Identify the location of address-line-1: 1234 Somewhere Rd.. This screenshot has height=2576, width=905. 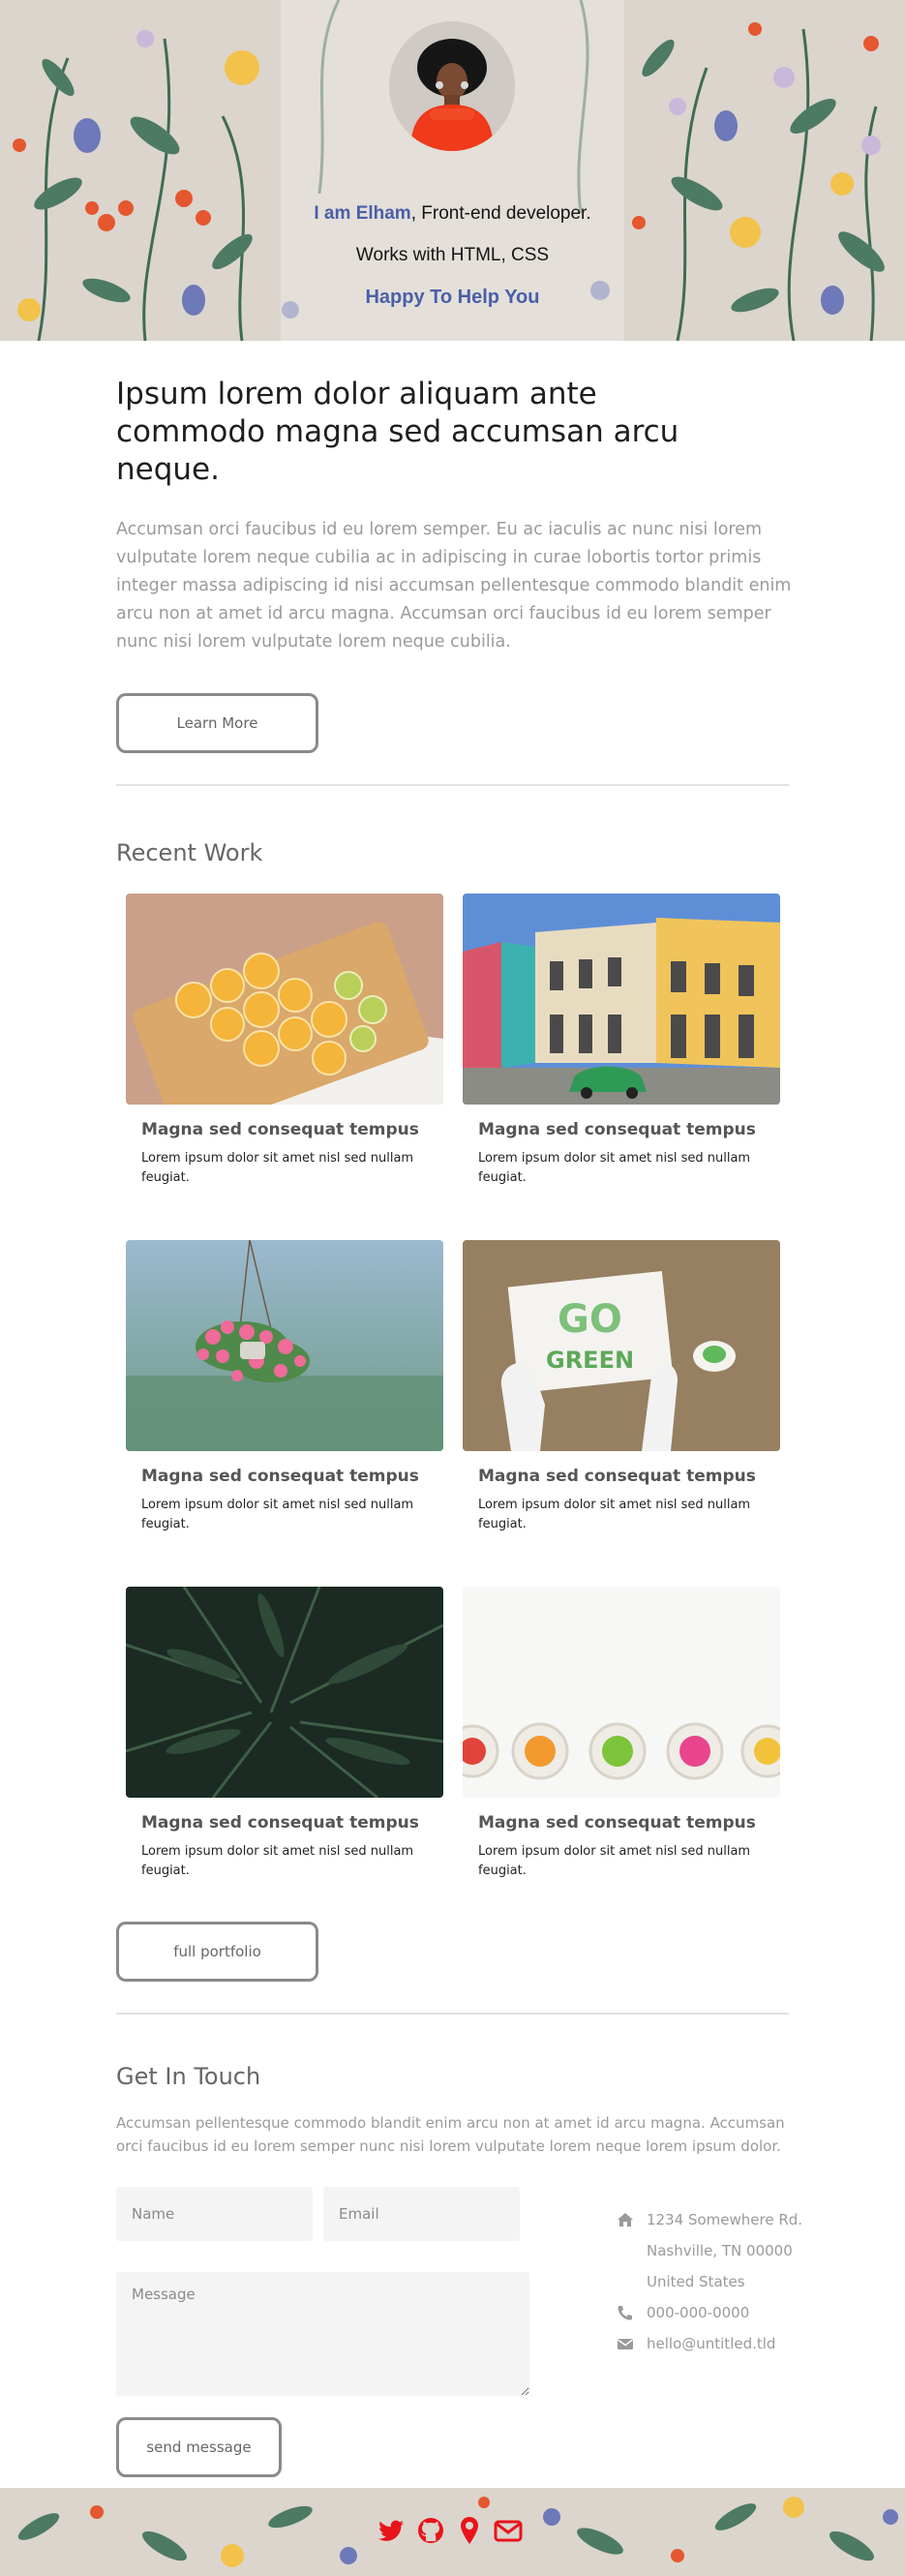
(725, 2219).